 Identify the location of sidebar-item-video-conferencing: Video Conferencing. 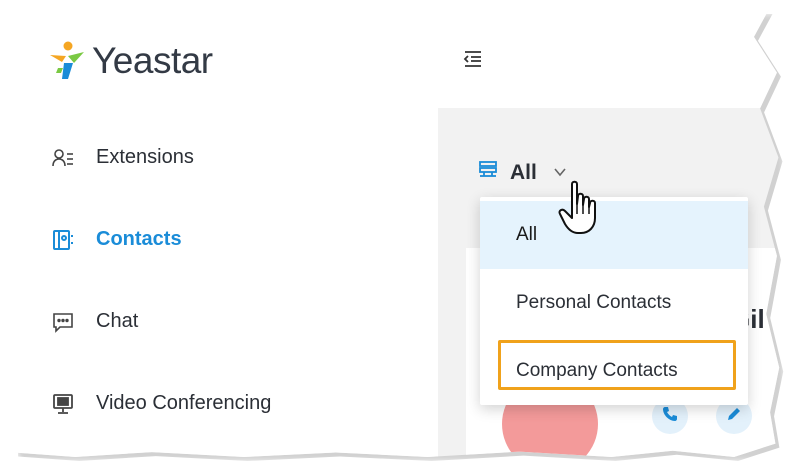
(161, 403).